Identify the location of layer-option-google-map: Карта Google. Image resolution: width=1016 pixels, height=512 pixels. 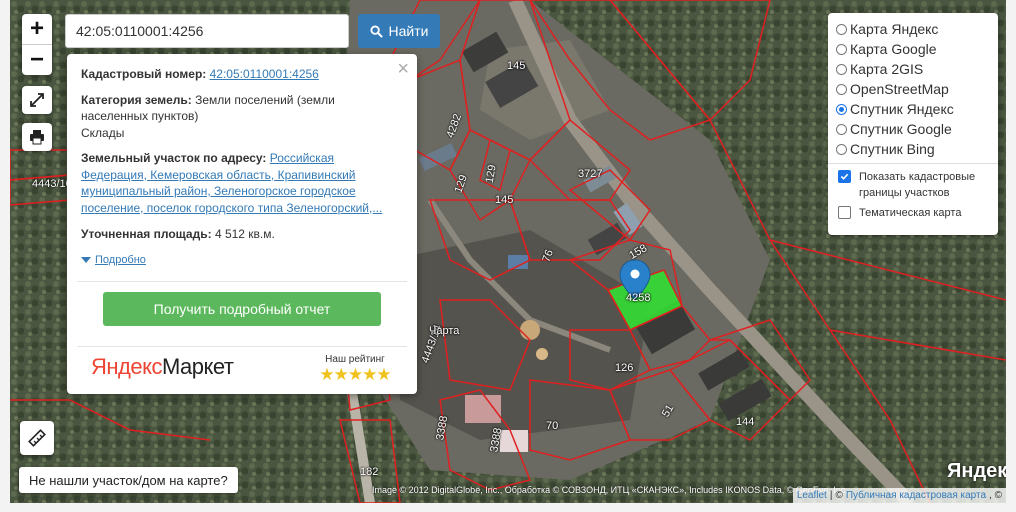
(886, 49).